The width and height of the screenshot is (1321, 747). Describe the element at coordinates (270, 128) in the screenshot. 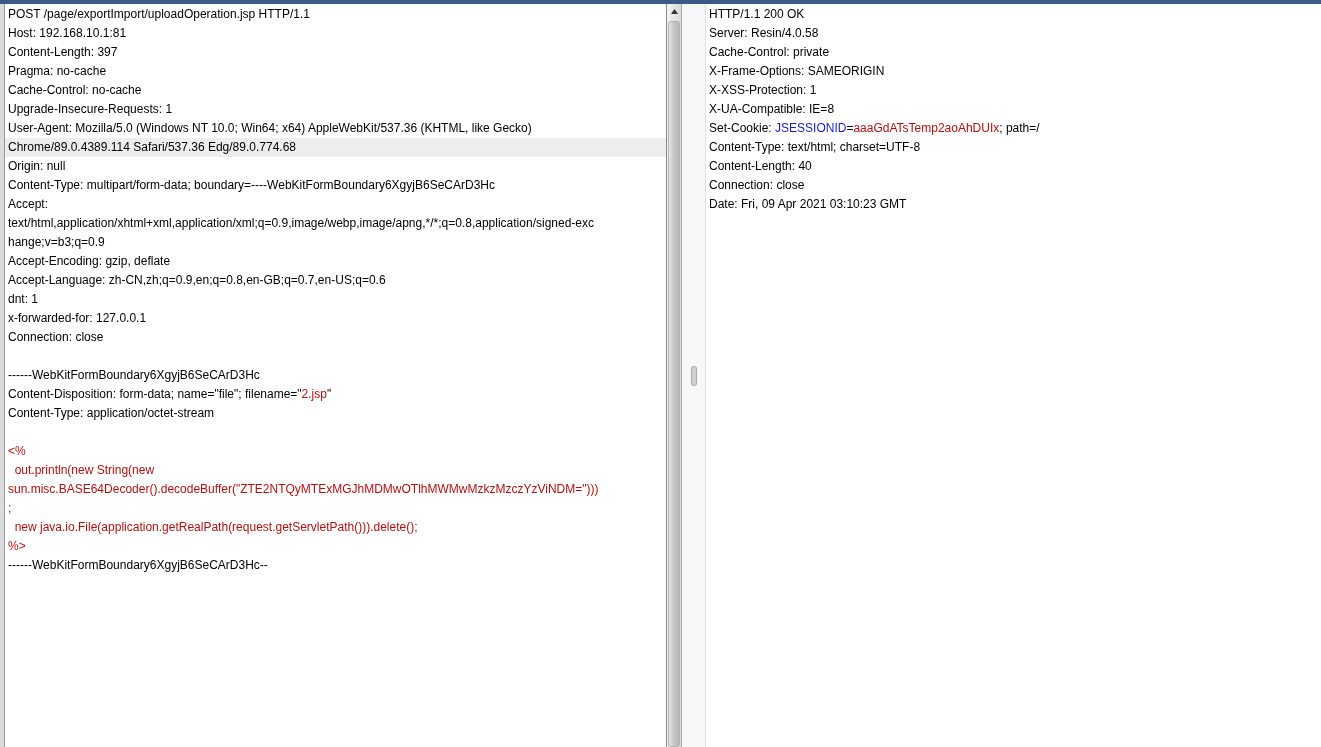

I see `code-line: User-Agent: Mozilla/5.0 (Windows NT 10.0; Win64; x64) AppleWebKit/537.36 (KHTML, like Gecko)` at that location.